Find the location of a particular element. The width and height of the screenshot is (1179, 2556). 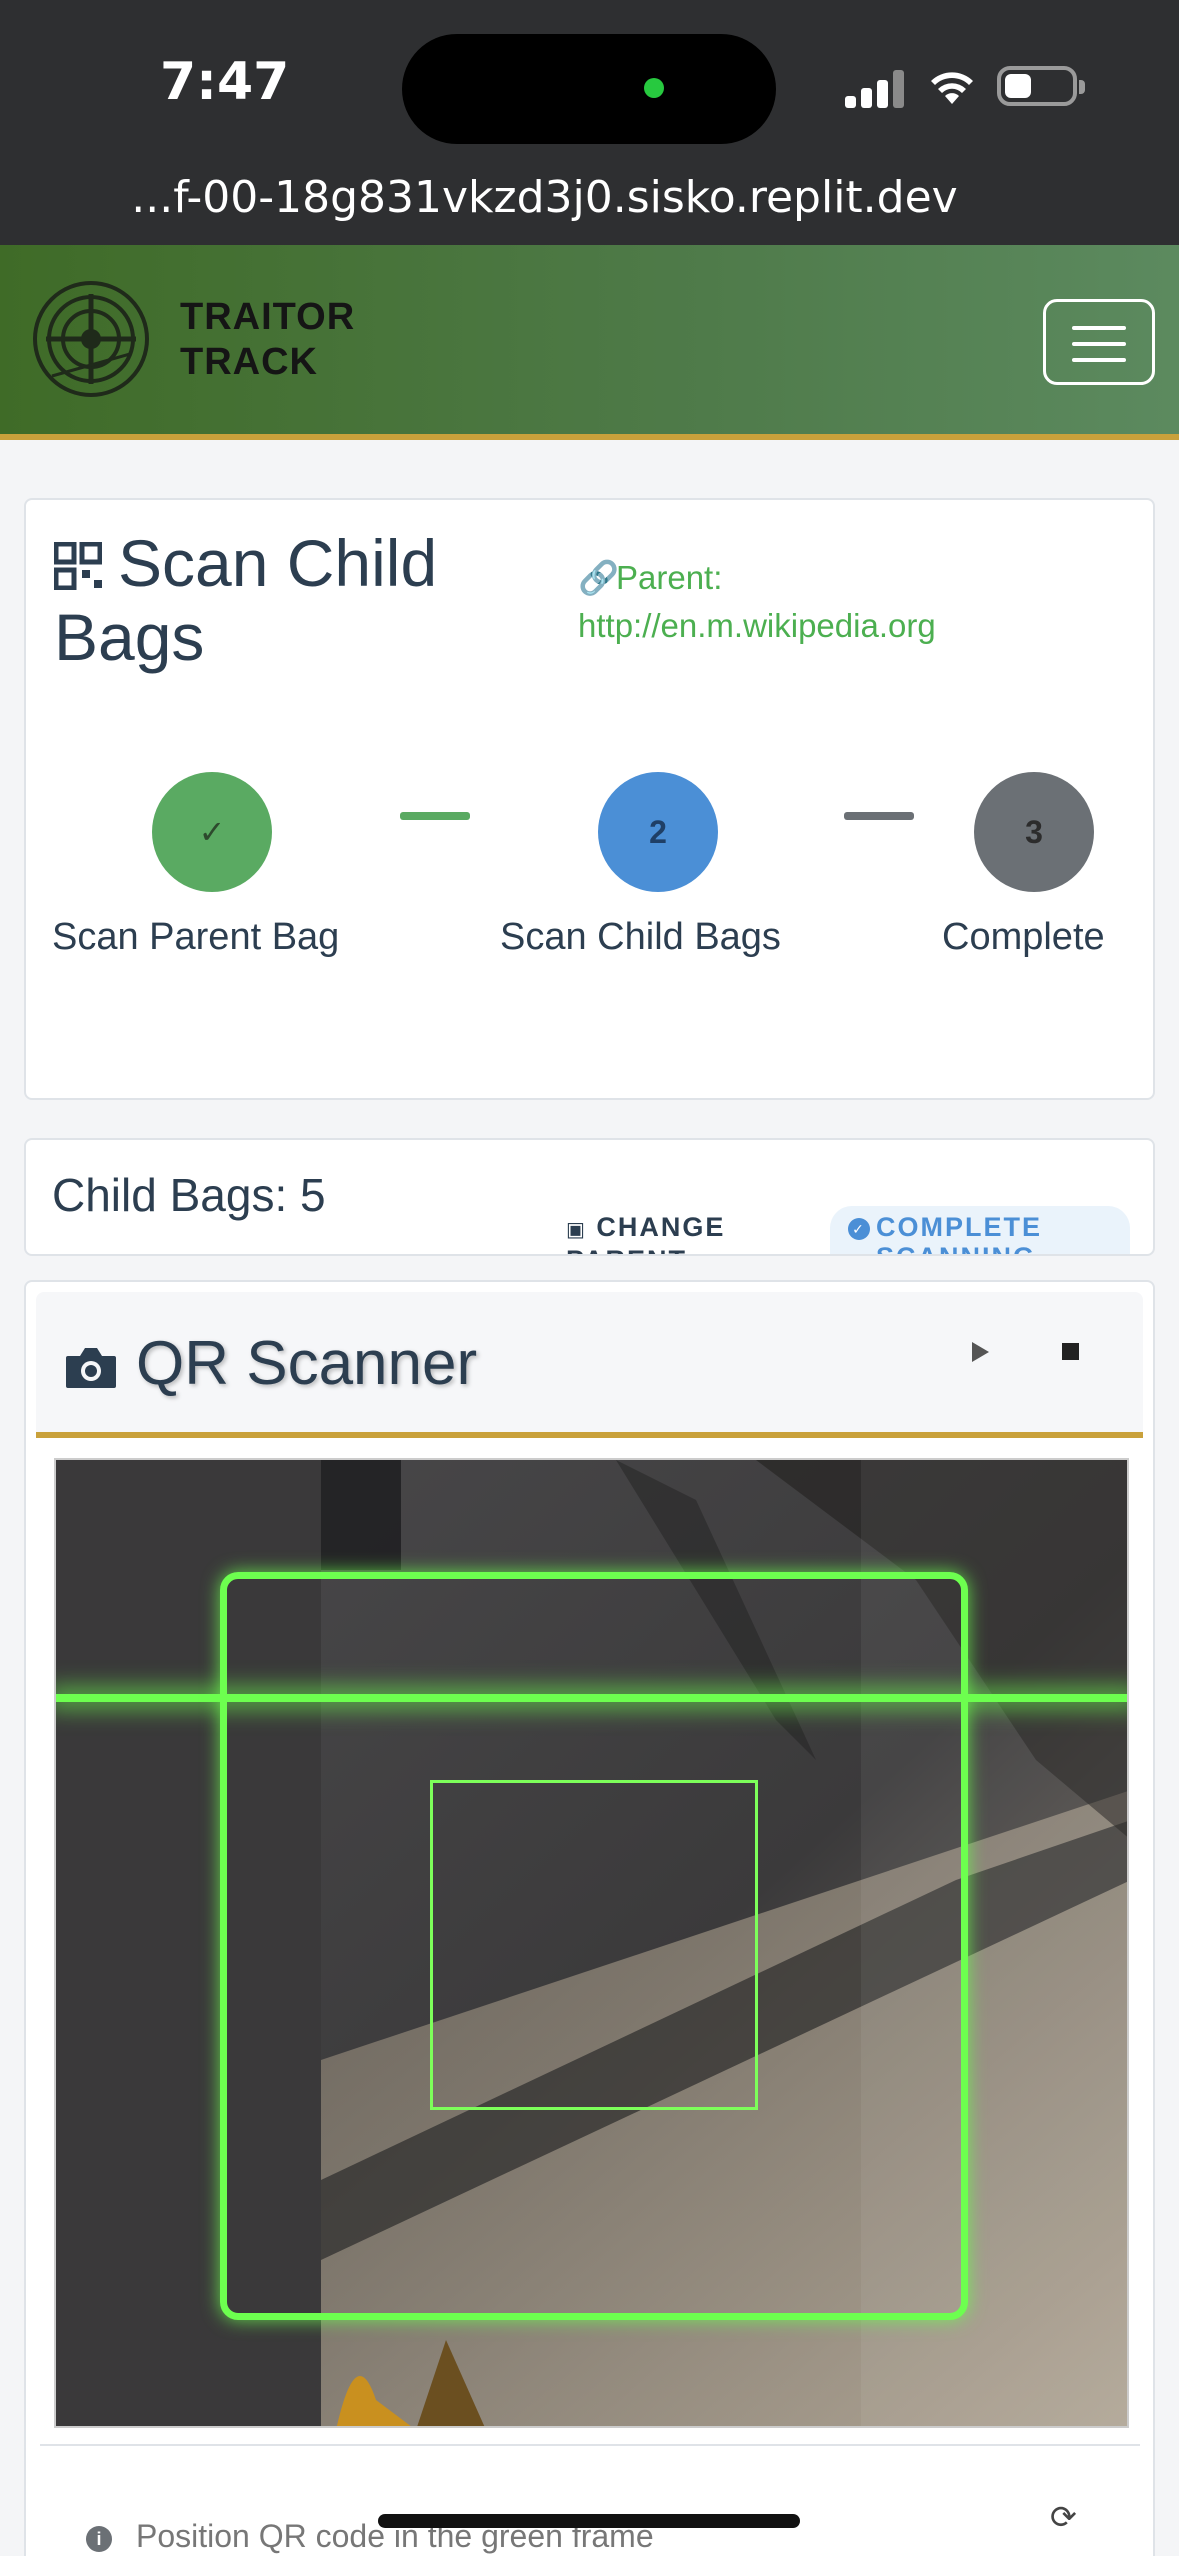

brand-line-2: TRACK is located at coordinates (249, 362).